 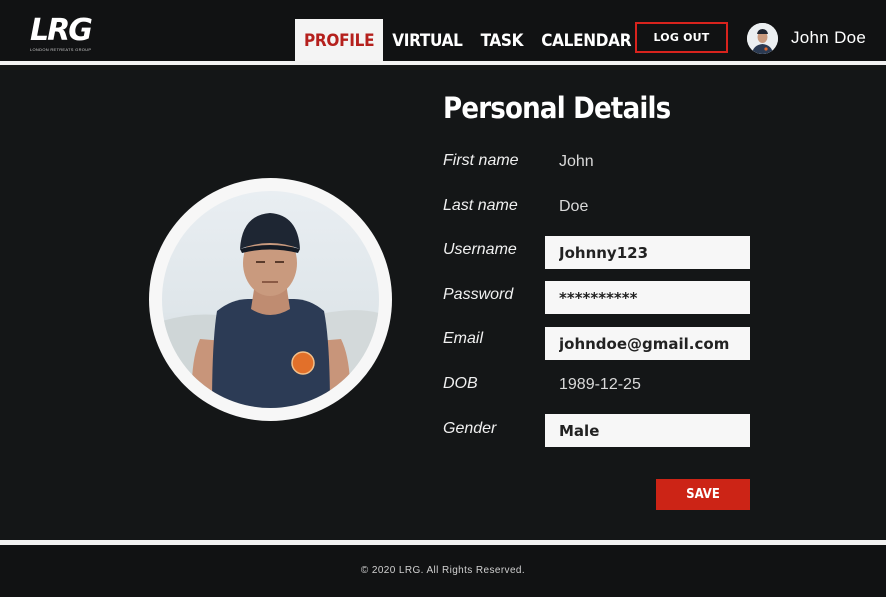 What do you see at coordinates (427, 40) in the screenshot?
I see `nav-tab-virtual: VIRTUAL` at bounding box center [427, 40].